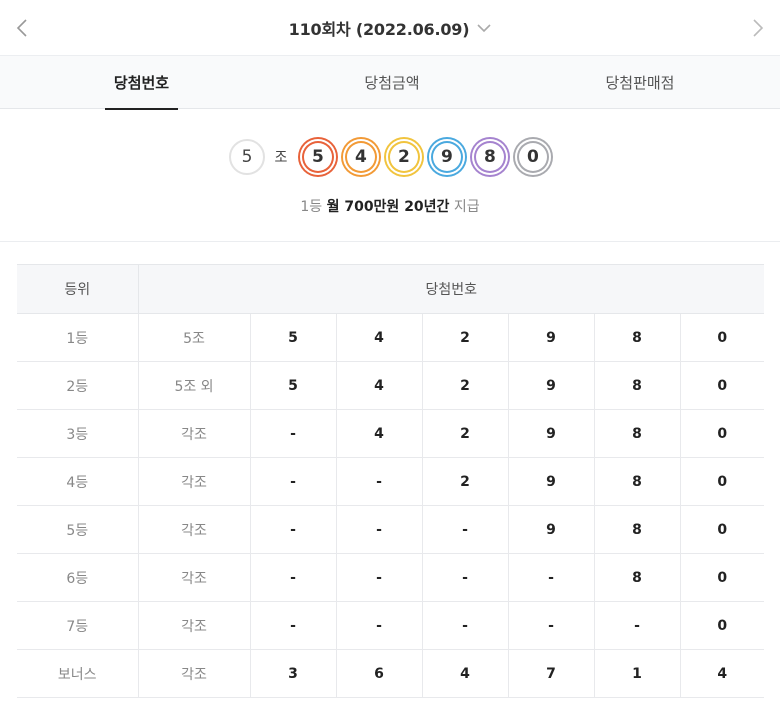 The height and width of the screenshot is (709, 780). Describe the element at coordinates (78, 481) in the screenshot. I see `rank-cell: 4등` at that location.